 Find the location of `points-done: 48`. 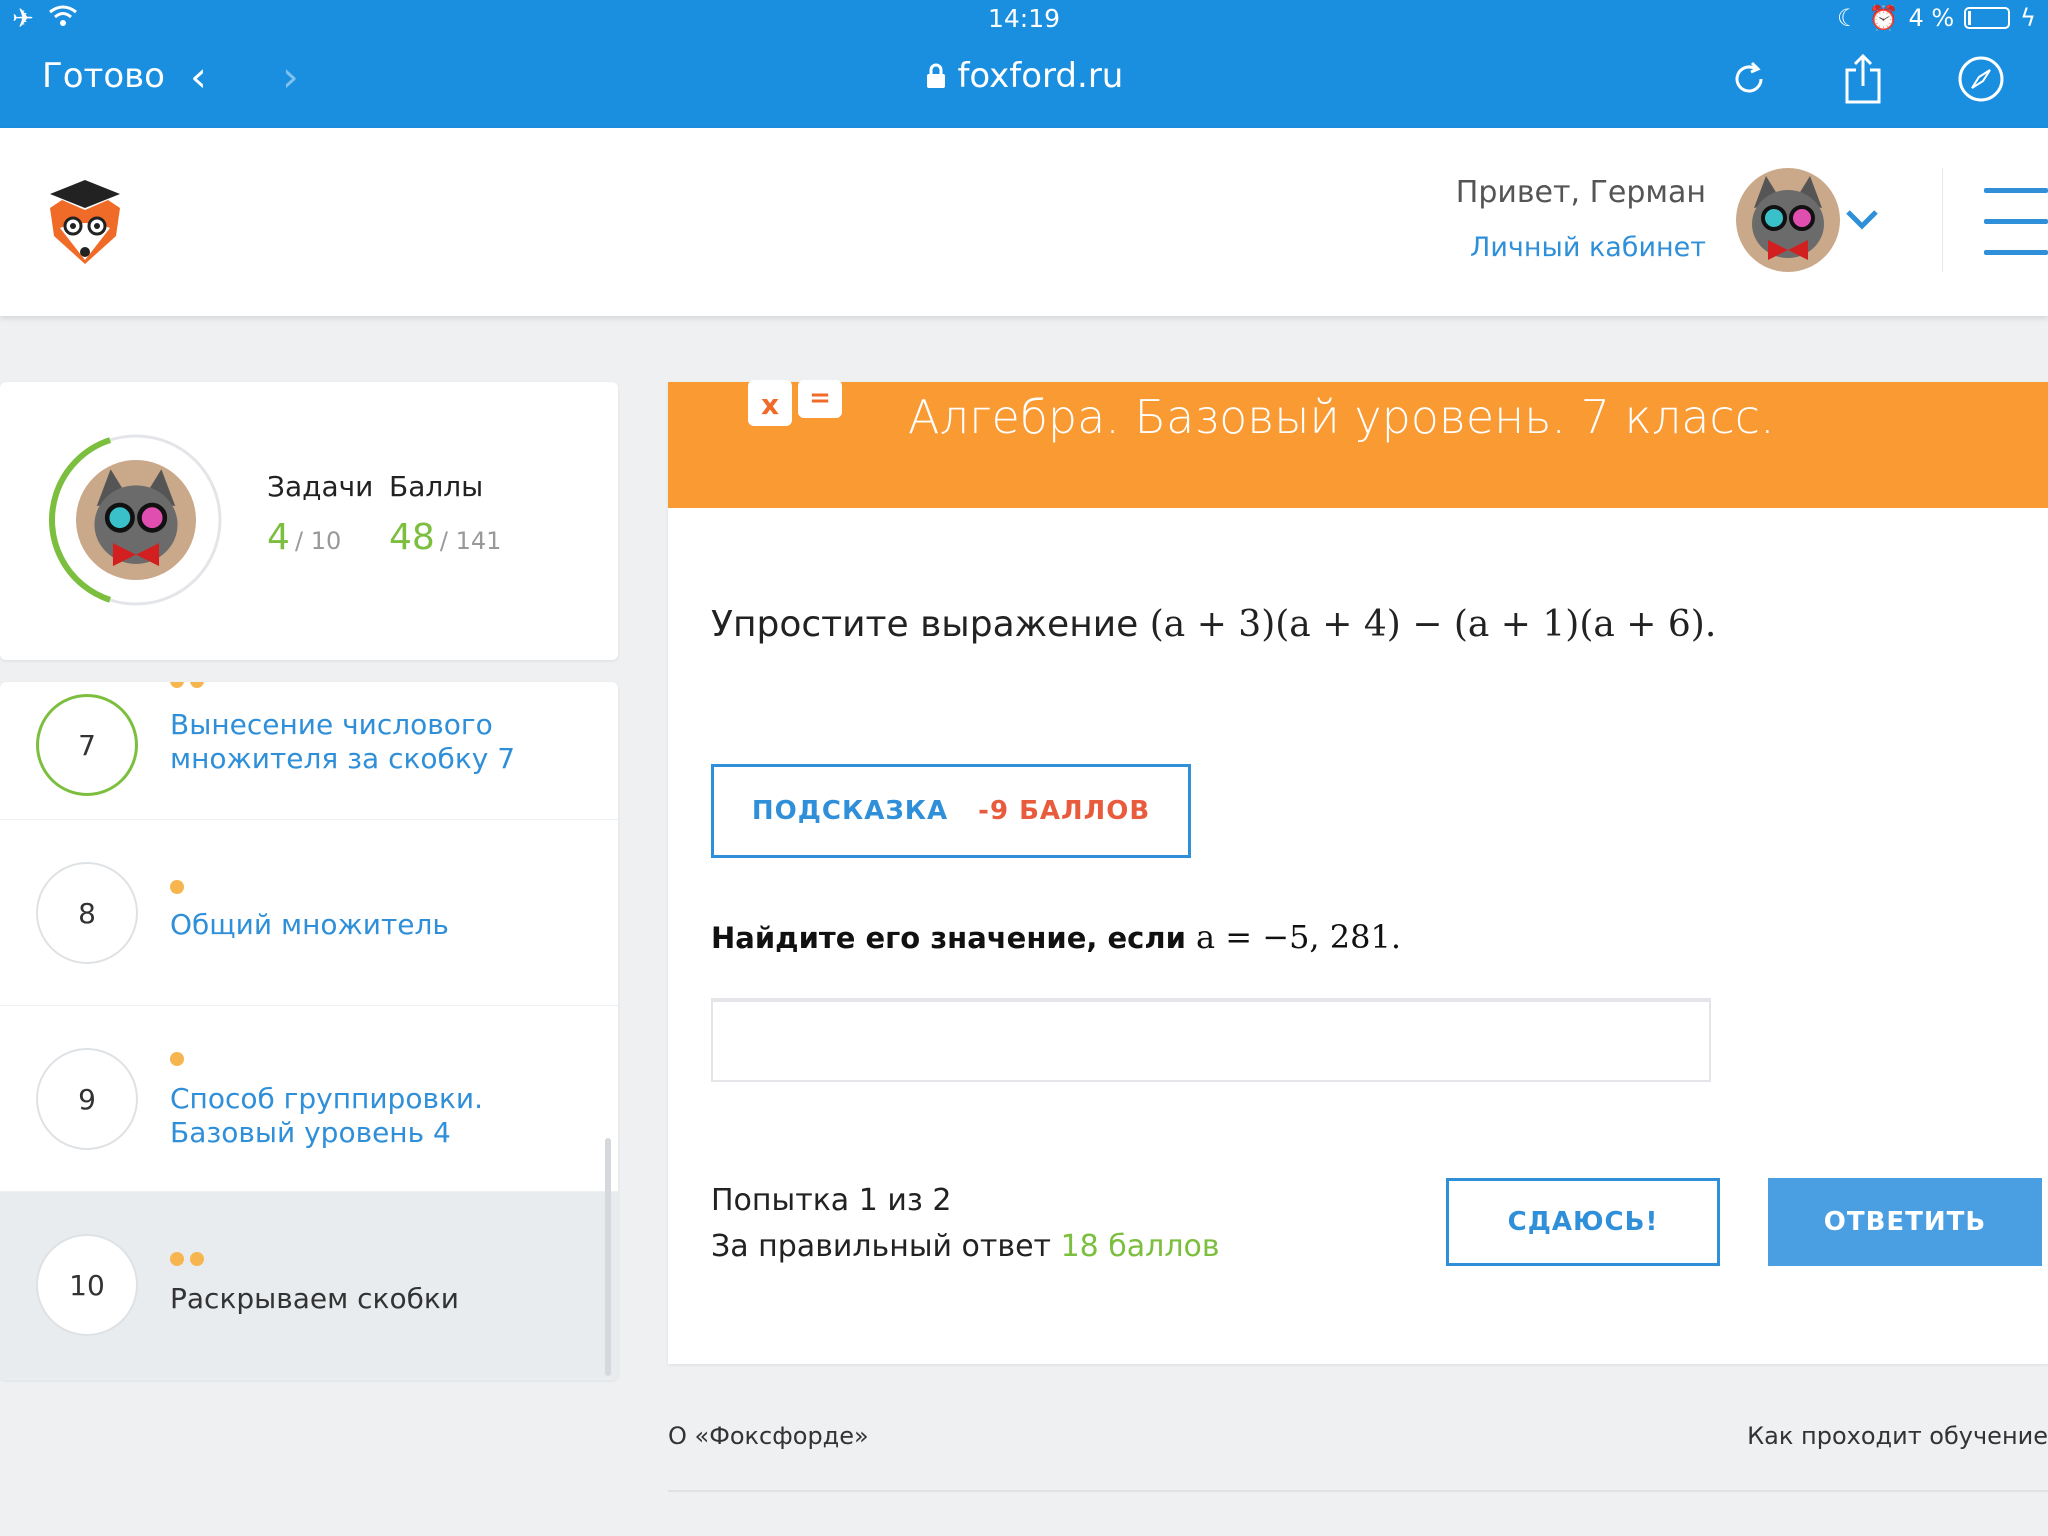

points-done: 48 is located at coordinates (412, 537).